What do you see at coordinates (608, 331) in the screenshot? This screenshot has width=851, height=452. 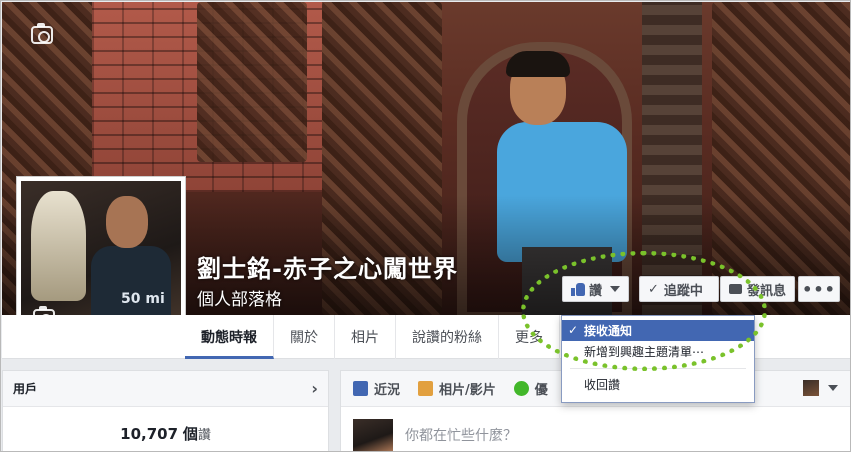 I see `menu-item-label: 接收通知` at bounding box center [608, 331].